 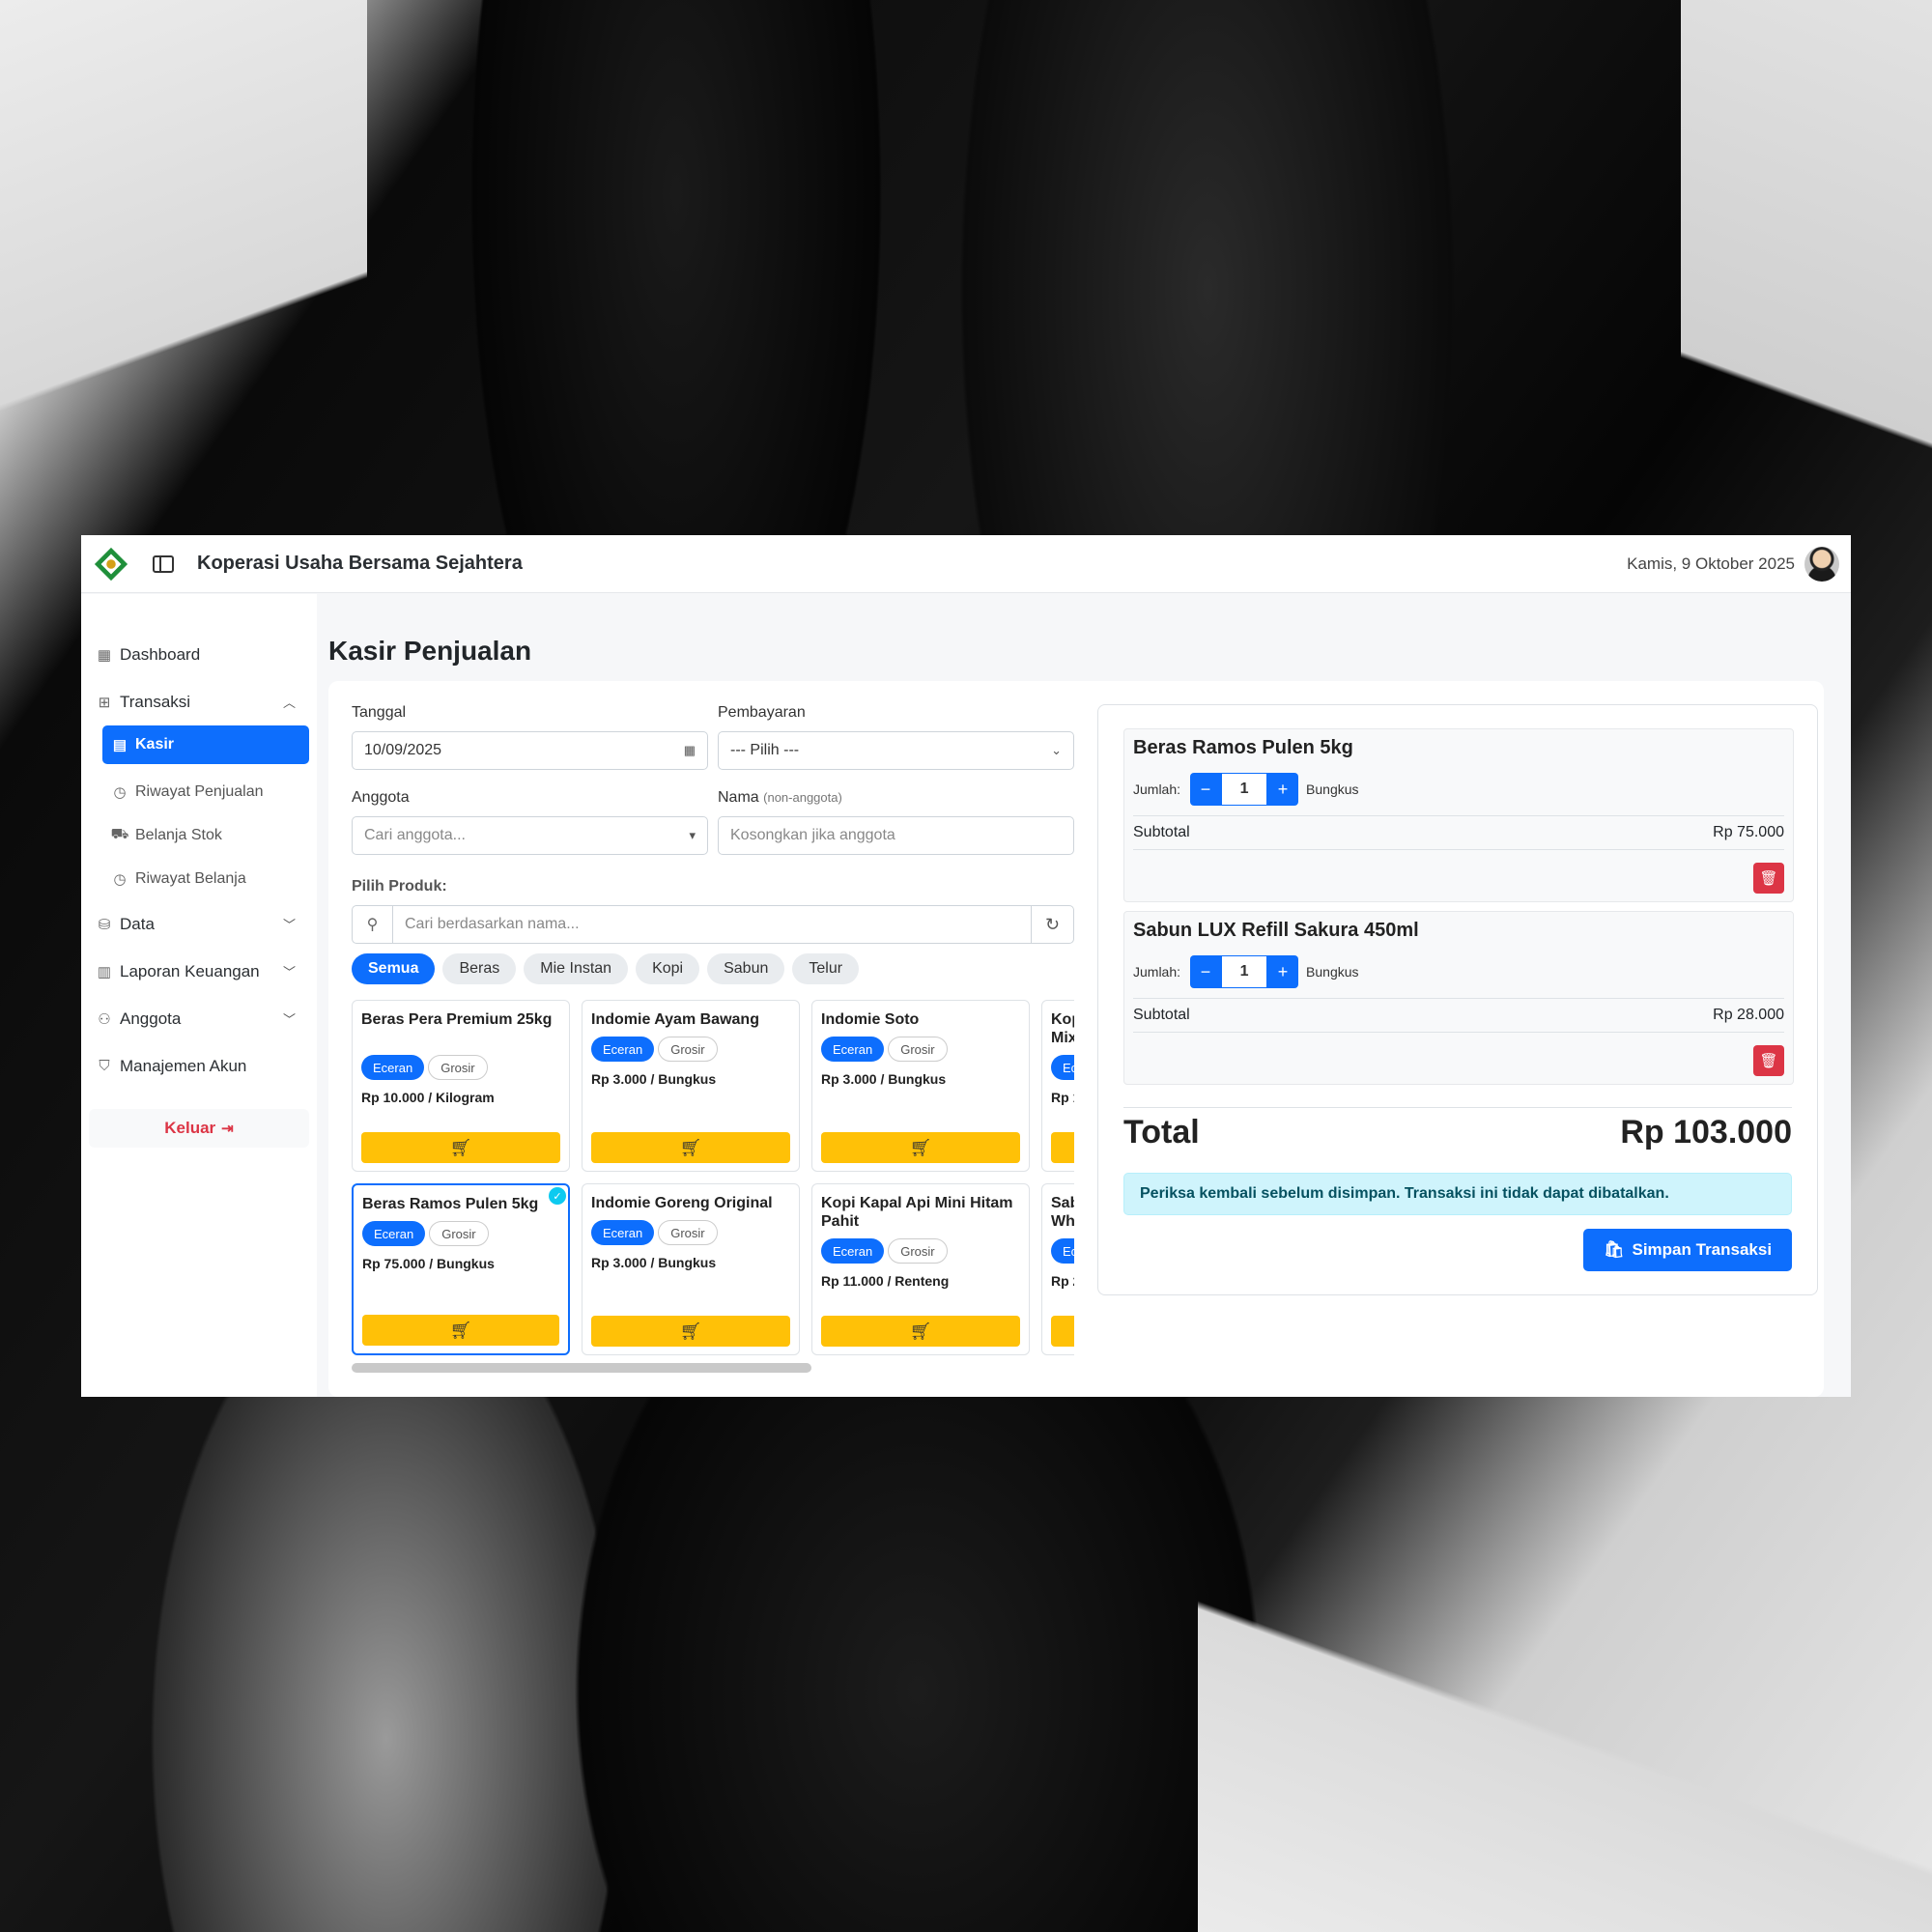 I want to click on sidebar-item-label: Transaksi, so click(x=155, y=701).